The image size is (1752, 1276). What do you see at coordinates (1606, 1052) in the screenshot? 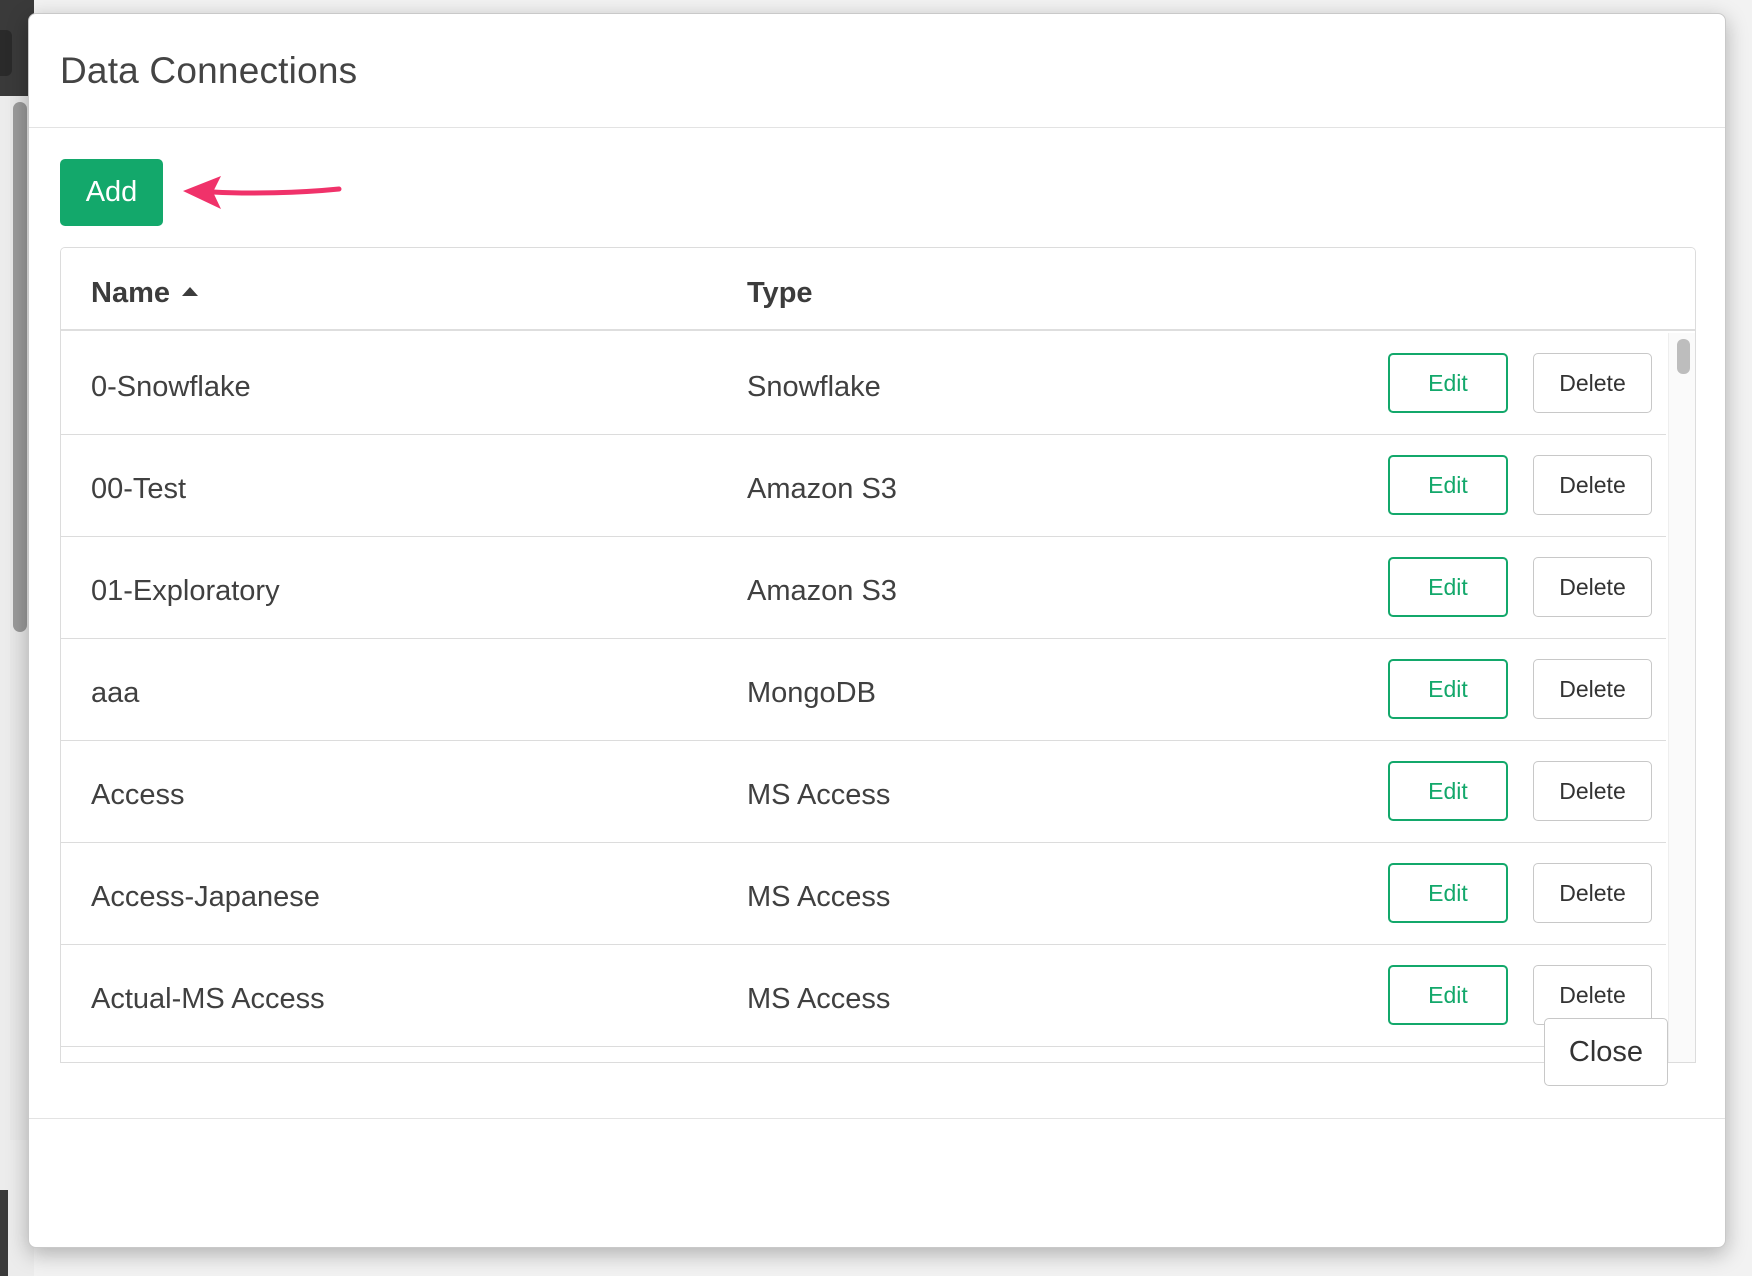
I see `close-button: Close` at bounding box center [1606, 1052].